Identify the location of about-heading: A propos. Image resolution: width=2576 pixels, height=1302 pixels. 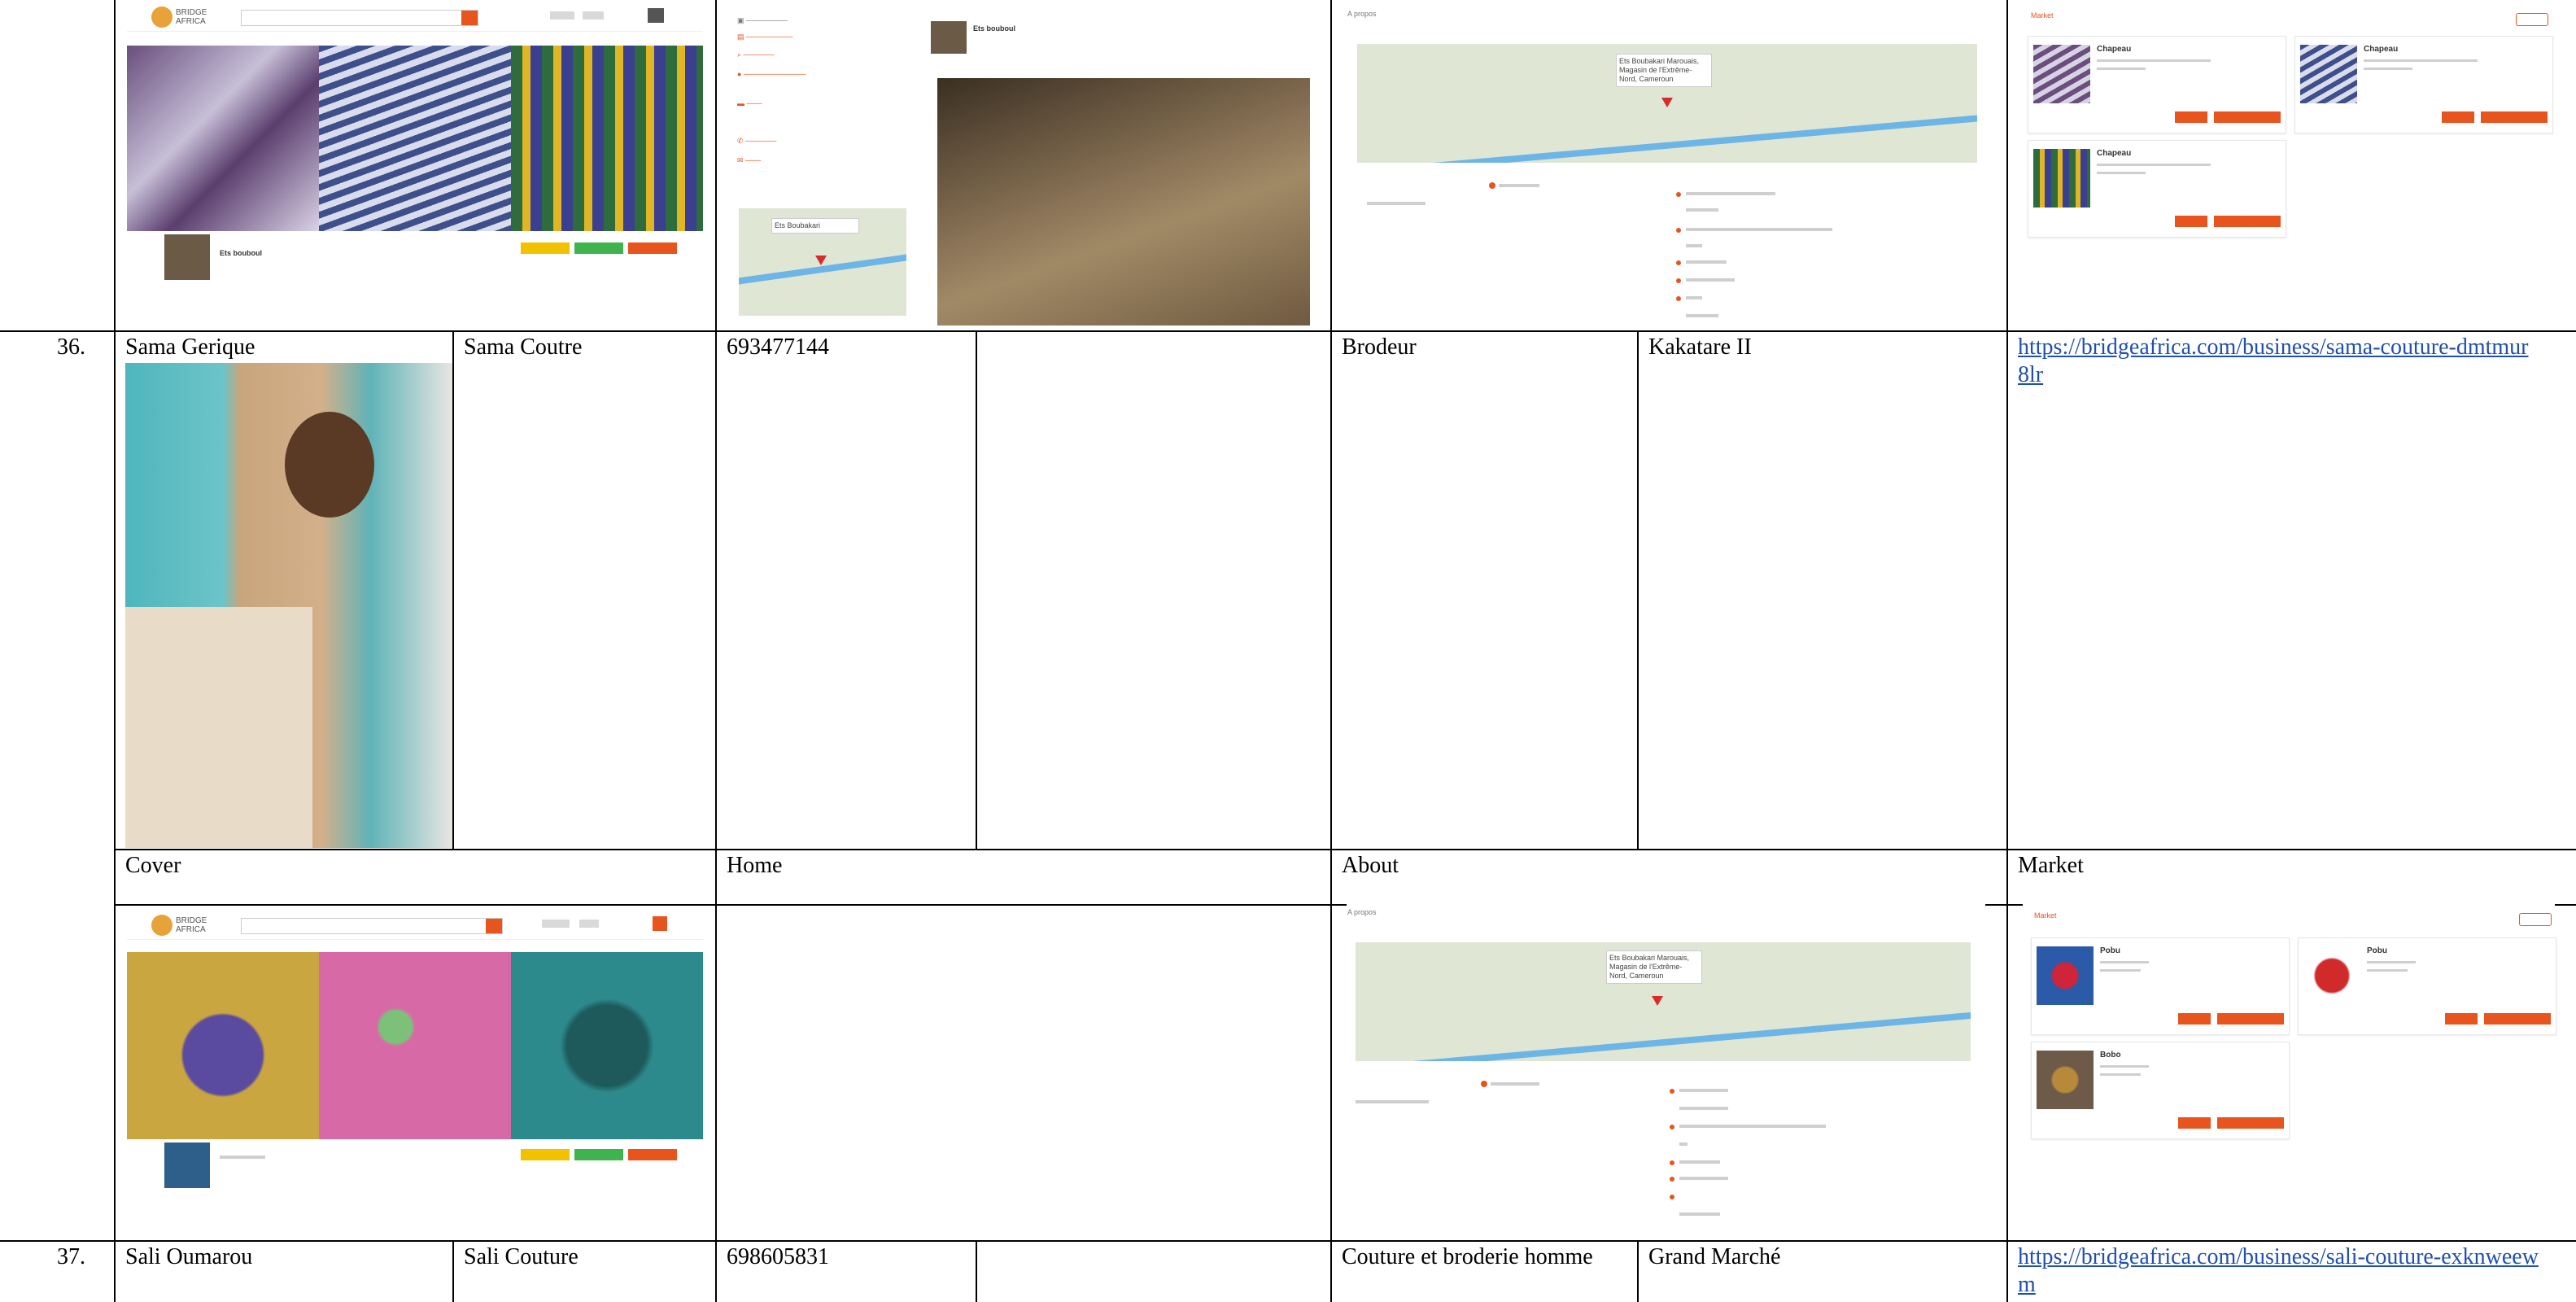
(1362, 14).